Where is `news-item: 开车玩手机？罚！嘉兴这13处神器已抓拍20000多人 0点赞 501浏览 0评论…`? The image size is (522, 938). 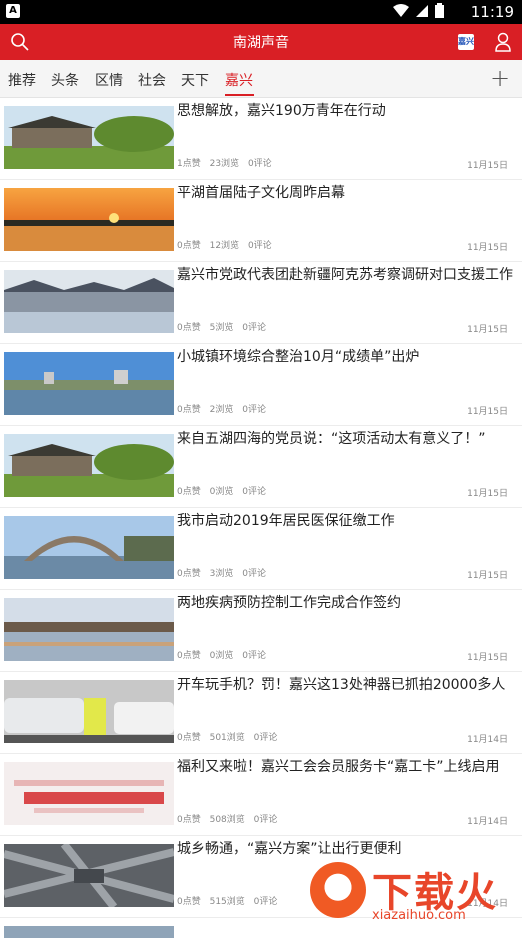
news-item: 开车玩手机？罚！嘉兴这13处神器已抓拍20000多人 0点赞 501浏览 0评论… is located at coordinates (261, 713).